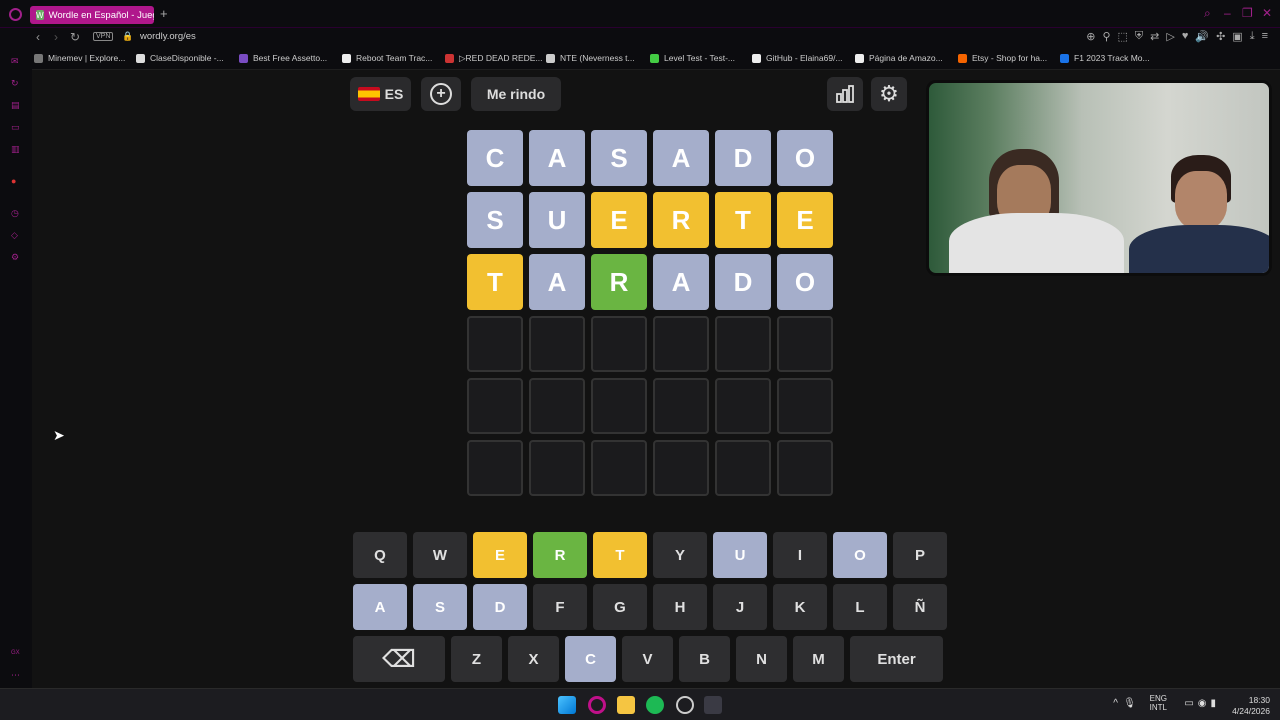  What do you see at coordinates (743, 220) in the screenshot?
I see `board-tile: T` at bounding box center [743, 220].